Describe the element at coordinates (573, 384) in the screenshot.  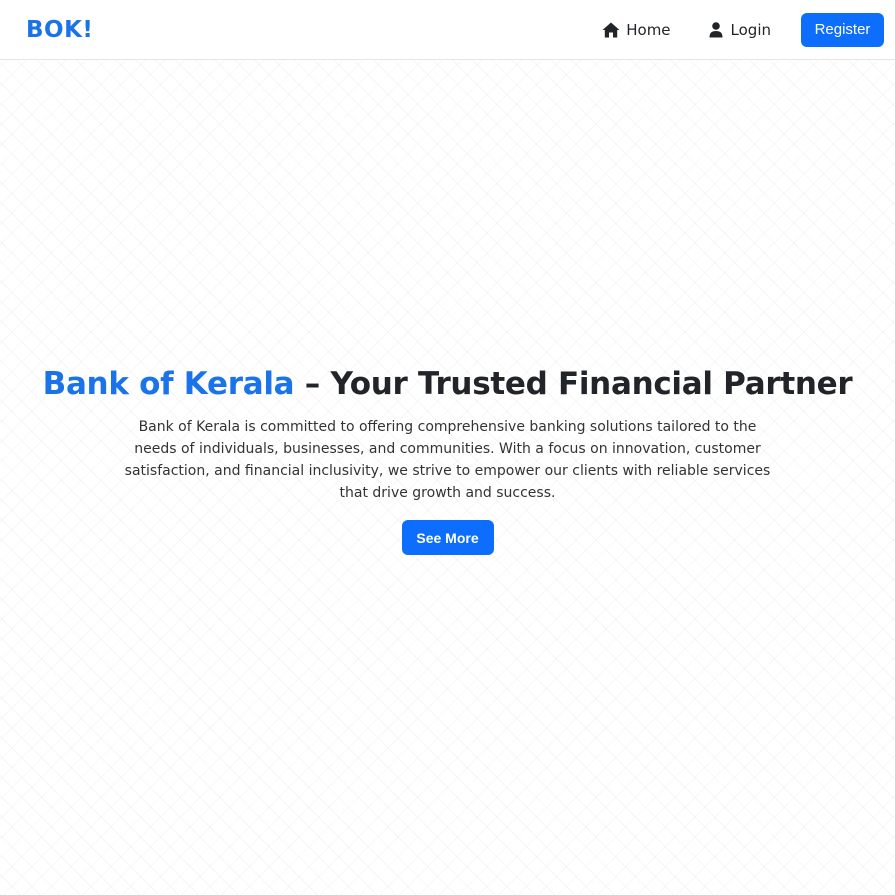
I see `hero-title-rest: – Your Trusted Financial Partner` at that location.